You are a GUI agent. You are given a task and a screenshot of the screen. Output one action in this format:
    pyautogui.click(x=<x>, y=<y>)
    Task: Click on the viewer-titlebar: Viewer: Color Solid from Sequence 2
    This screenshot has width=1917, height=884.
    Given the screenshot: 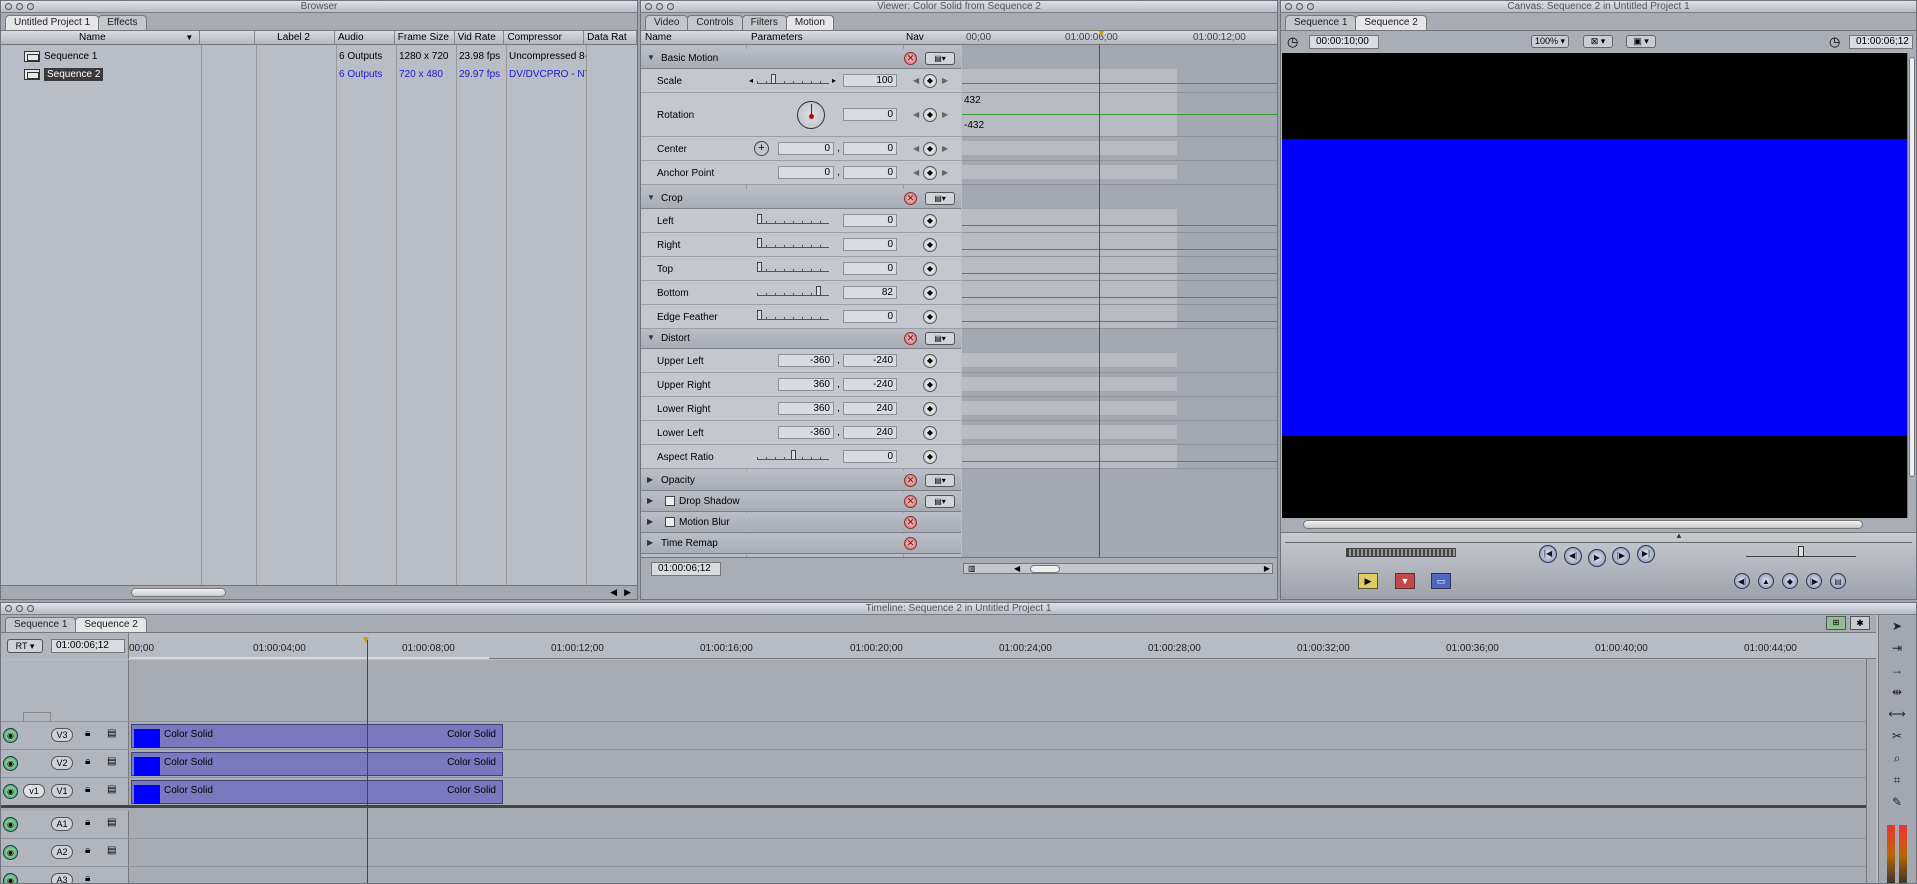 What is the action you would take?
    pyautogui.click(x=959, y=7)
    